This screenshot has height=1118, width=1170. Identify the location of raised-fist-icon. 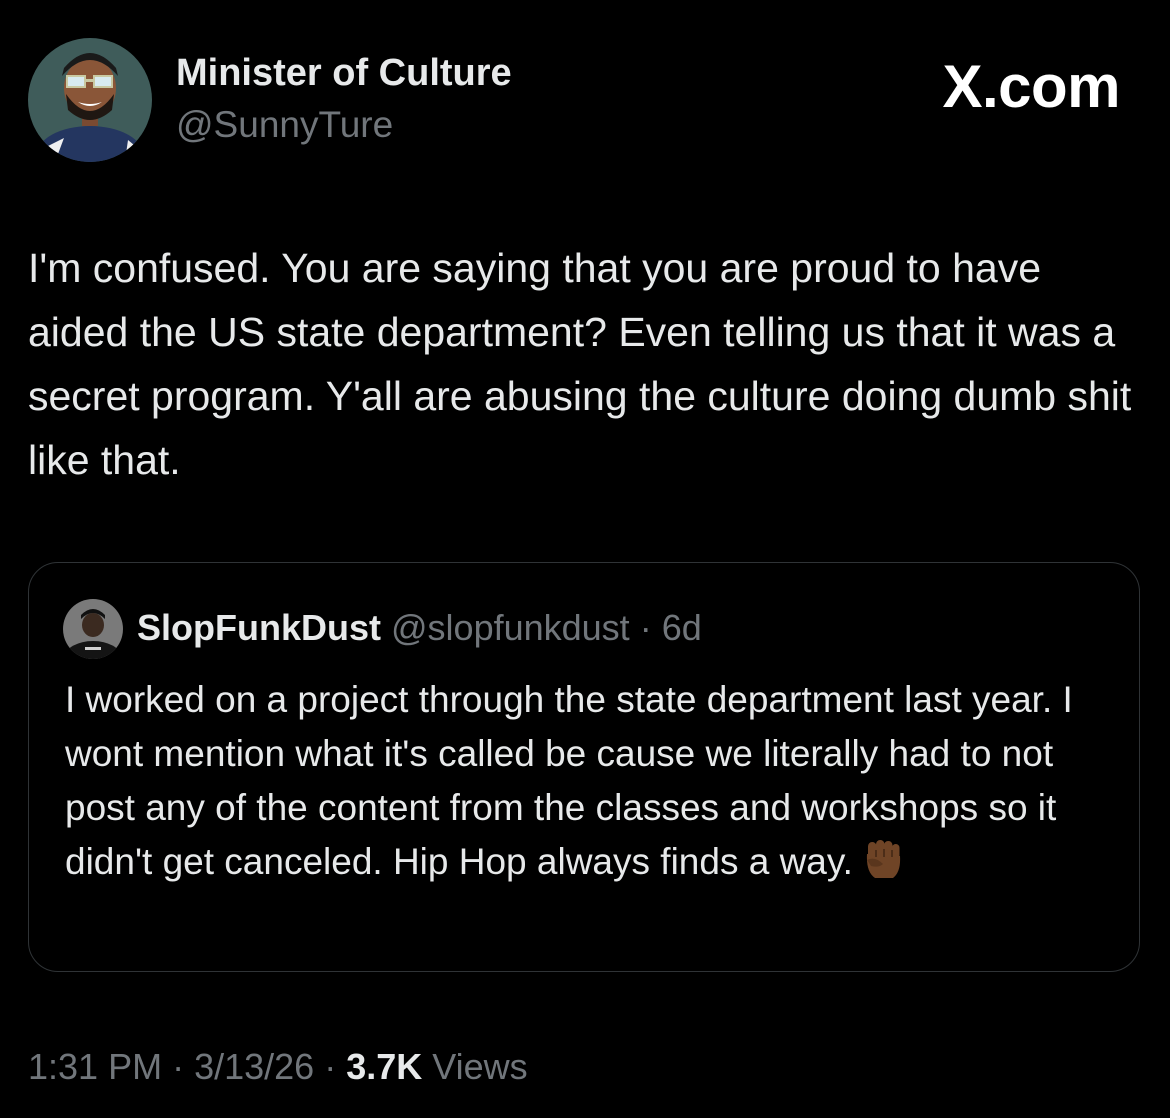
(883, 859).